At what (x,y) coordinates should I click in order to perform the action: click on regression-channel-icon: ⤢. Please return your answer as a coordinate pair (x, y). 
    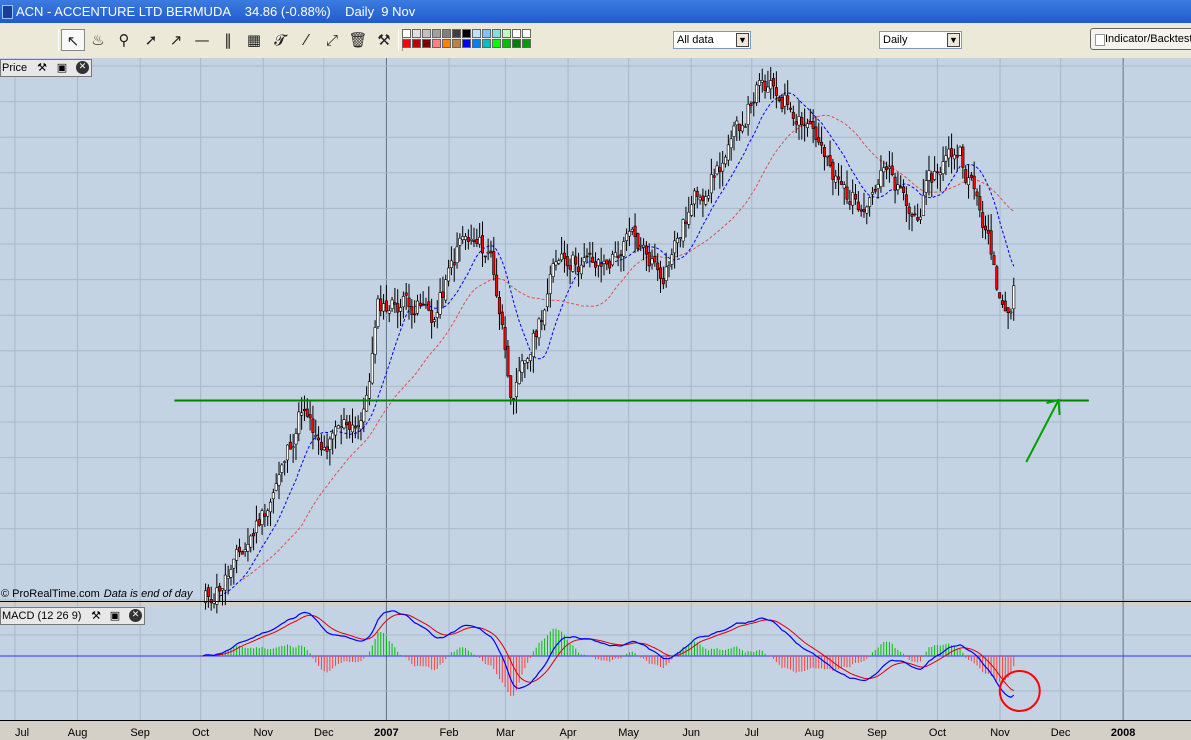
    Looking at the image, I should click on (332, 40).